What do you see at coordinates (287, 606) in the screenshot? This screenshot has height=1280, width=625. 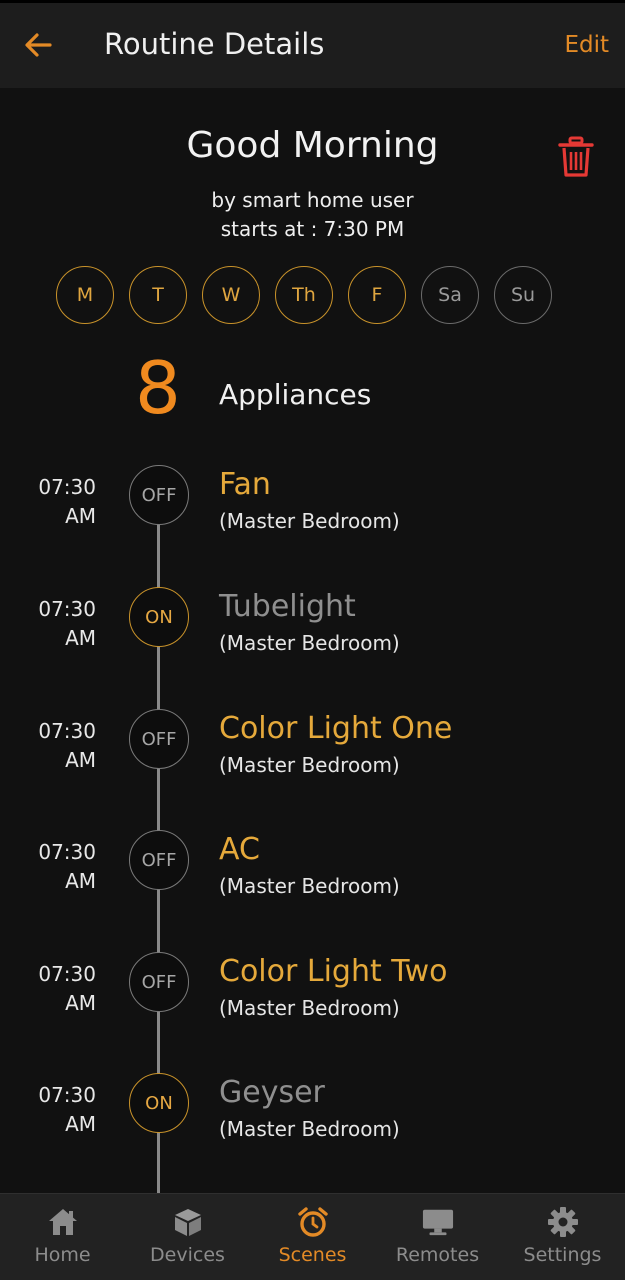 I see `appliance-name: Tubelight` at bounding box center [287, 606].